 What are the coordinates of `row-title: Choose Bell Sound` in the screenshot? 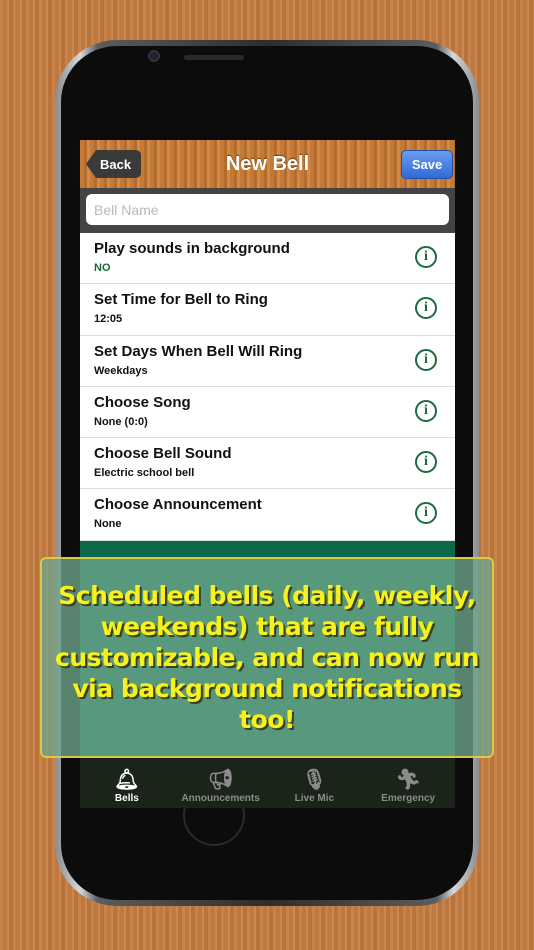 It's located at (163, 454).